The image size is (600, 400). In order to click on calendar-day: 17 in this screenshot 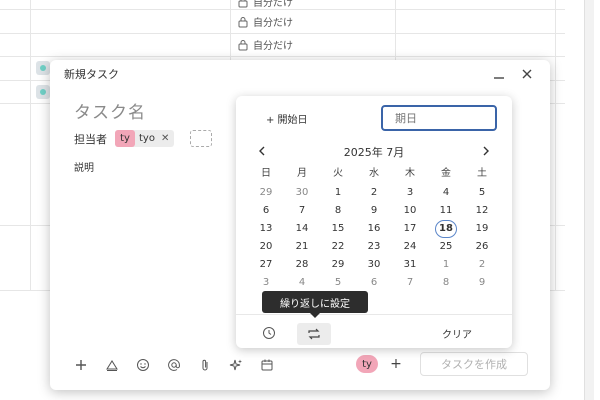, I will do `click(410, 229)`.